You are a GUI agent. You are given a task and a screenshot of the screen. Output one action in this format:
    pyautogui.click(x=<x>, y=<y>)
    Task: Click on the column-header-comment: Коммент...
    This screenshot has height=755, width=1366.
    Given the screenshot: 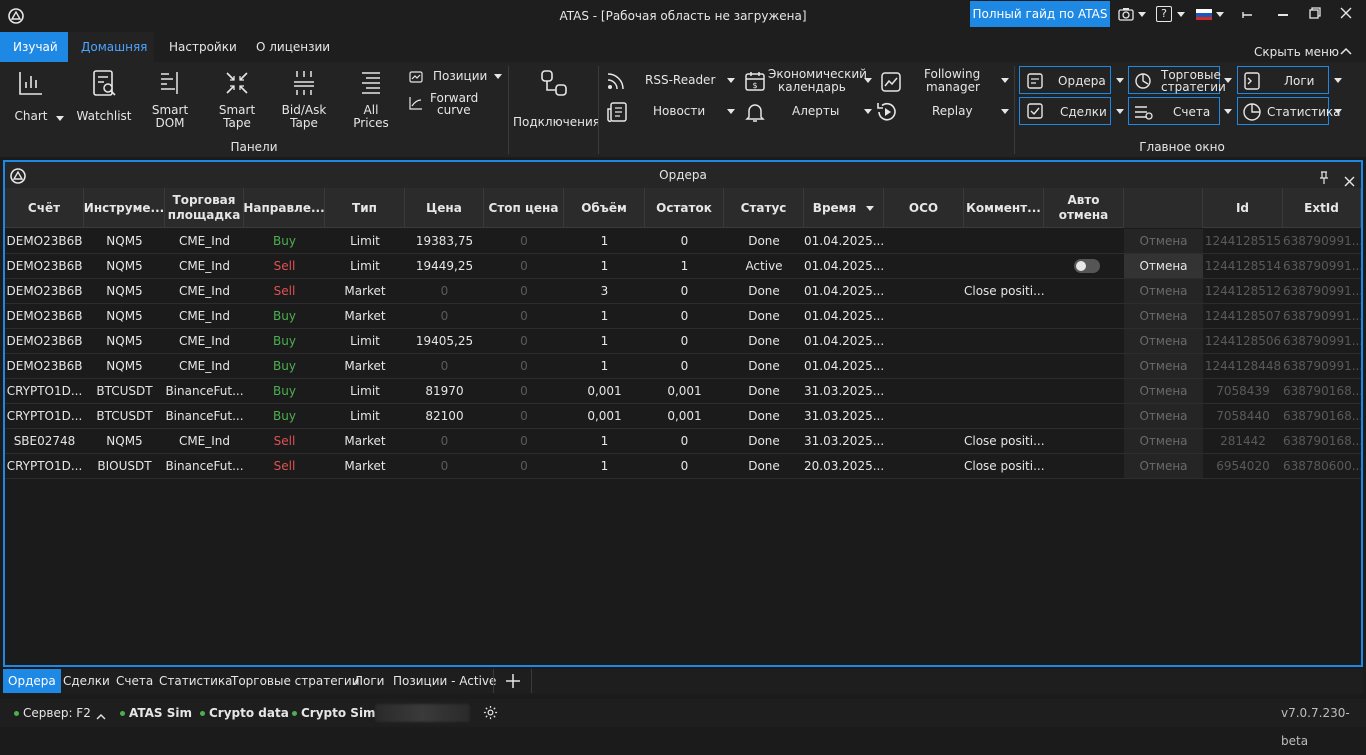 What is the action you would take?
    pyautogui.click(x=1004, y=208)
    